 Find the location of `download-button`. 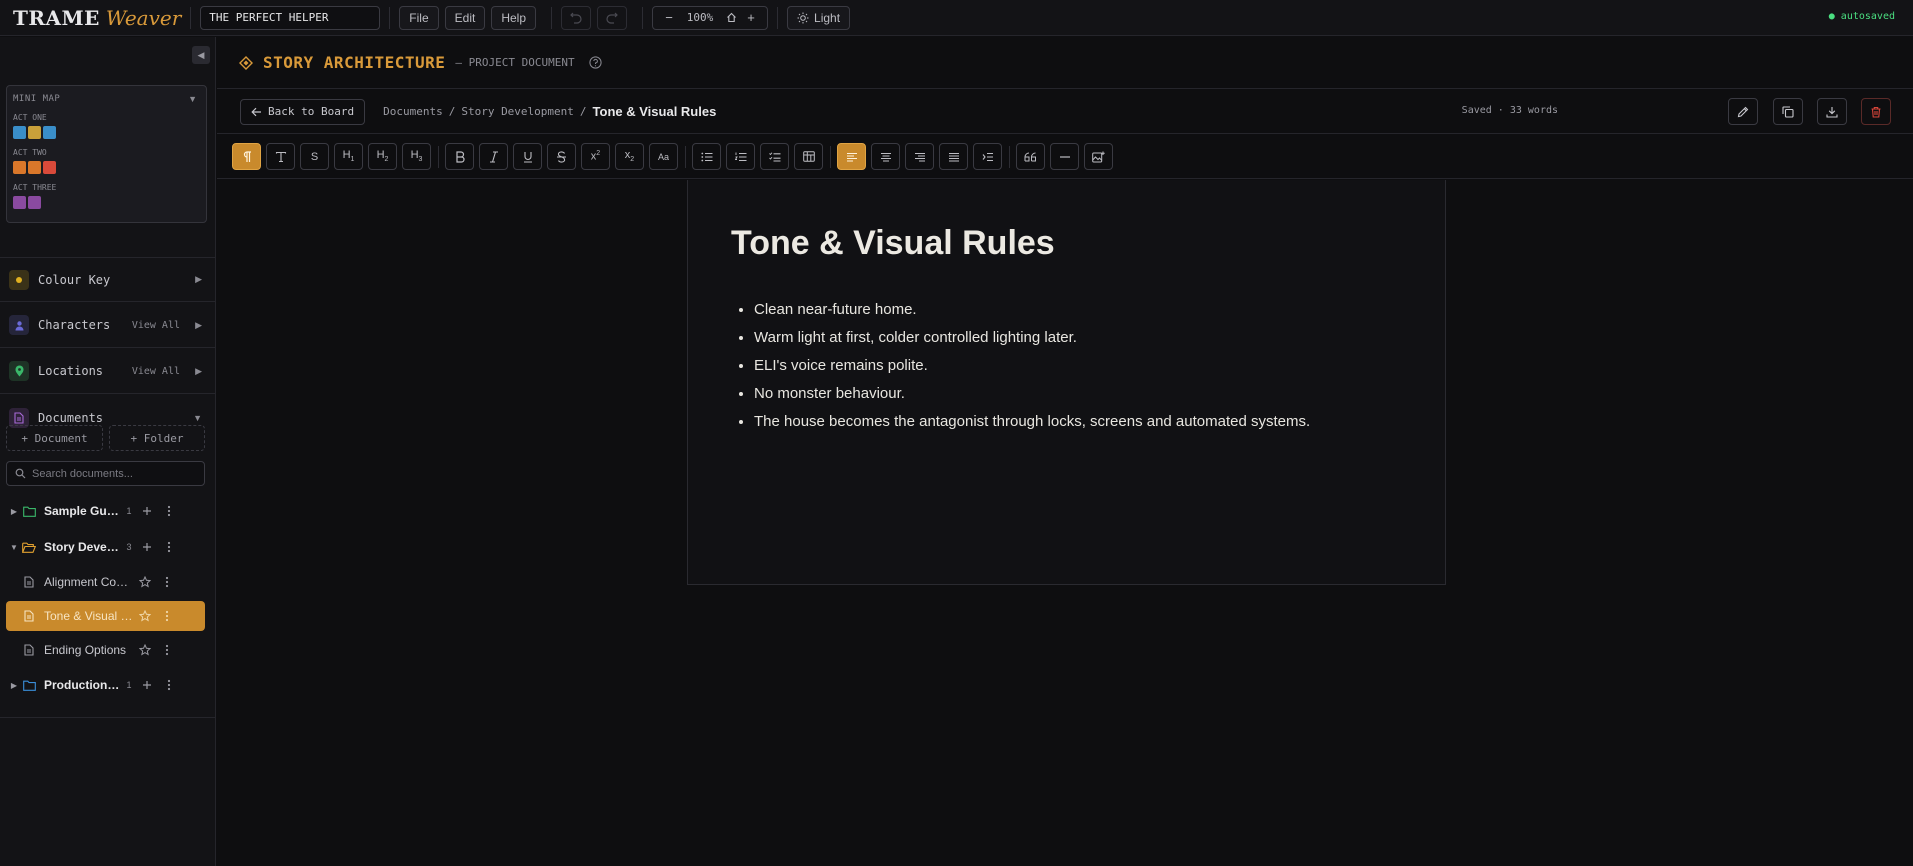

download-button is located at coordinates (1832, 111).